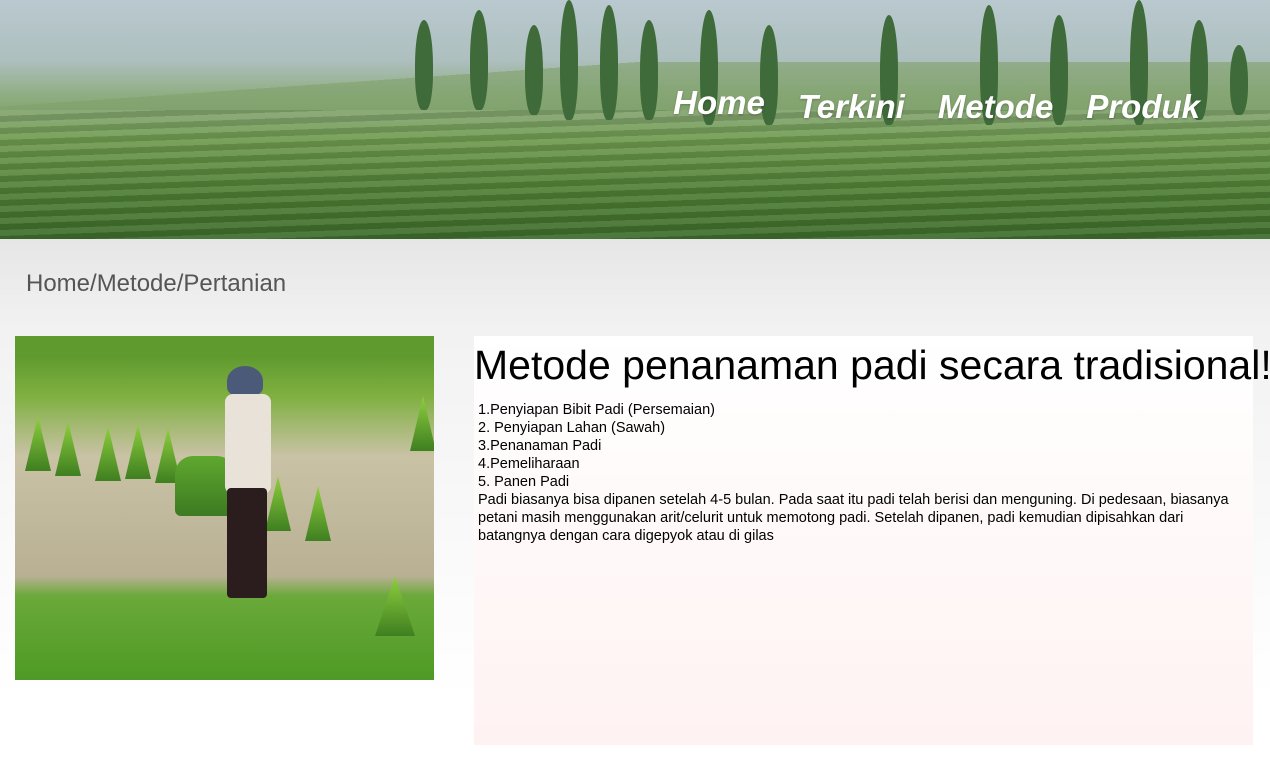 Image resolution: width=1270 pixels, height=776 pixels. Describe the element at coordinates (1143, 107) in the screenshot. I see `nav-produk-link: Produk` at that location.